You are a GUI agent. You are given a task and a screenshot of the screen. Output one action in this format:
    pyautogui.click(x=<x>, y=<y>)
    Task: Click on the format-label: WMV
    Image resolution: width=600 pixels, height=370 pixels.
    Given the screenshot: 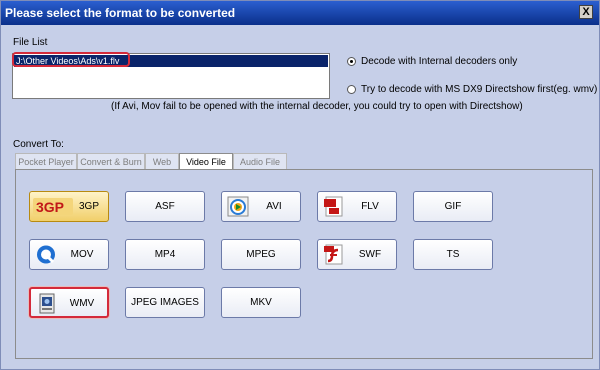 What is the action you would take?
    pyautogui.click(x=82, y=303)
    